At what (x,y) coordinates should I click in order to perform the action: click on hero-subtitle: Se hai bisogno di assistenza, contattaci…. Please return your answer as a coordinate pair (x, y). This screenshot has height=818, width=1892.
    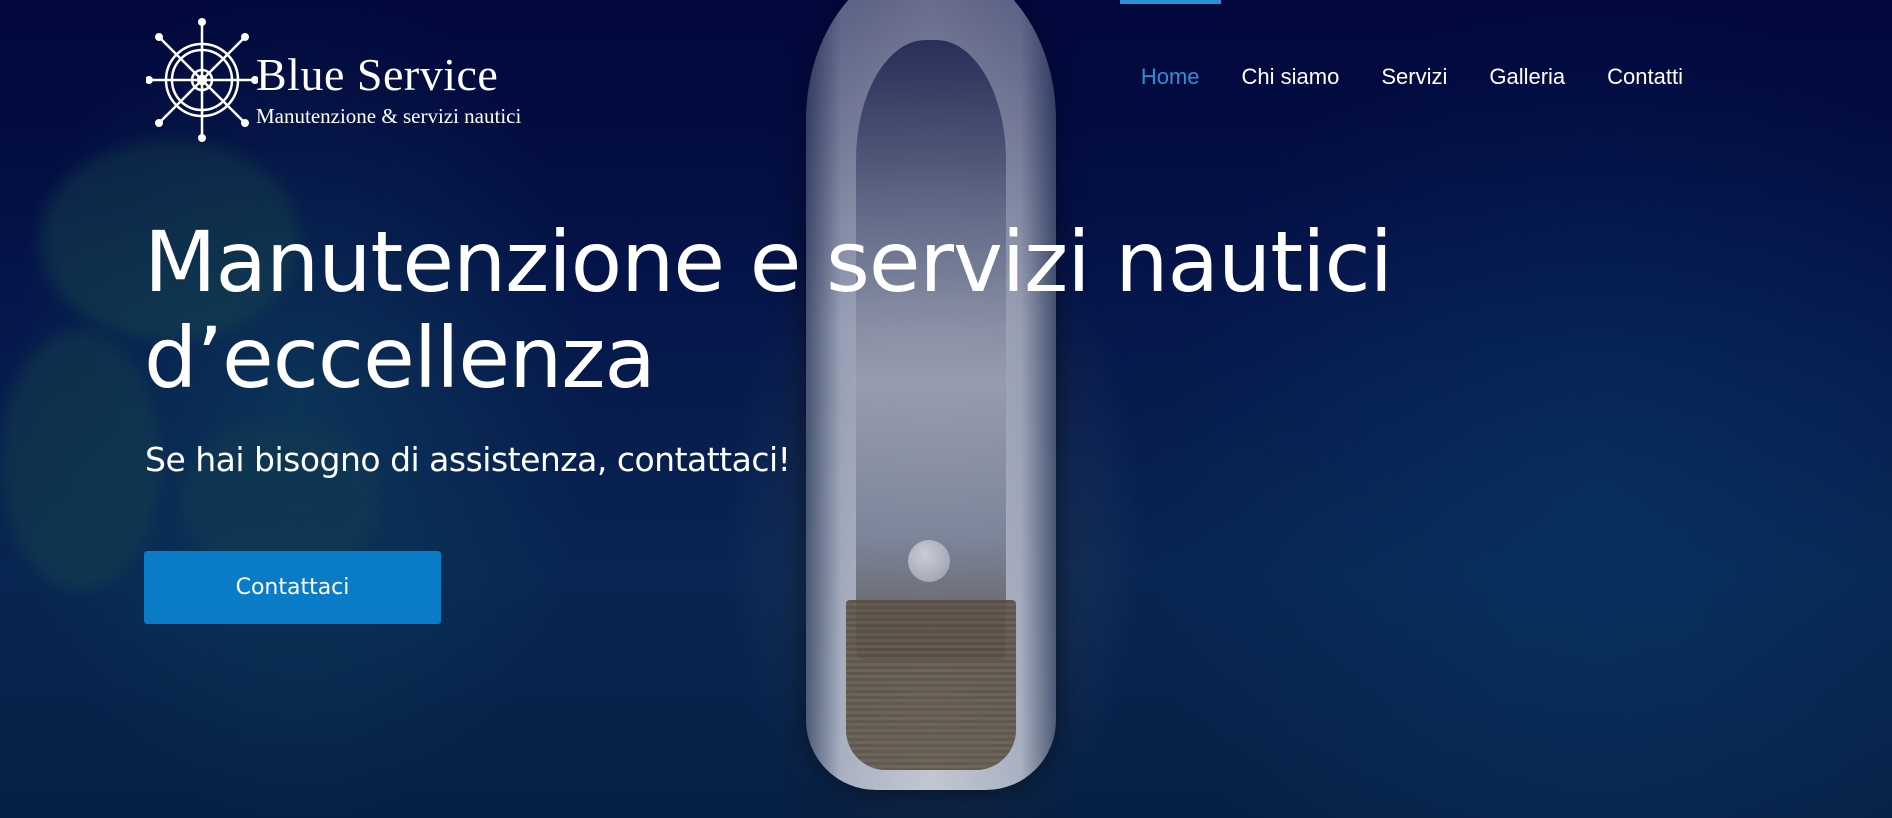
    Looking at the image, I should click on (468, 459).